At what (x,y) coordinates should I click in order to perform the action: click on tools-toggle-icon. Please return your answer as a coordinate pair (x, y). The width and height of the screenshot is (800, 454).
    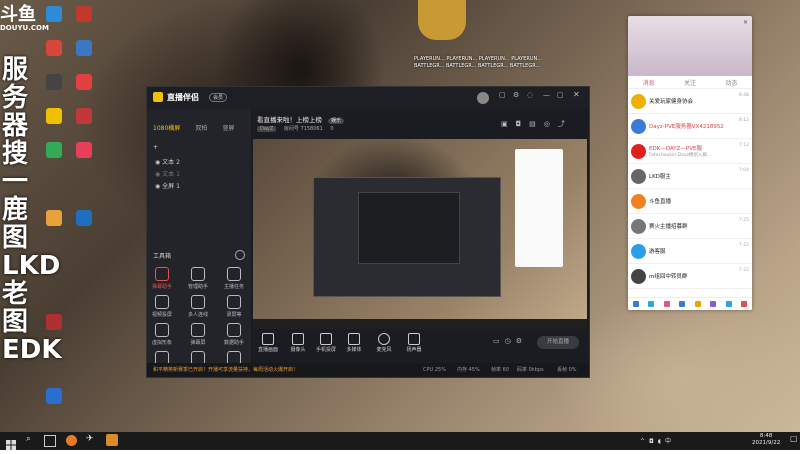
    Looking at the image, I should click on (240, 255).